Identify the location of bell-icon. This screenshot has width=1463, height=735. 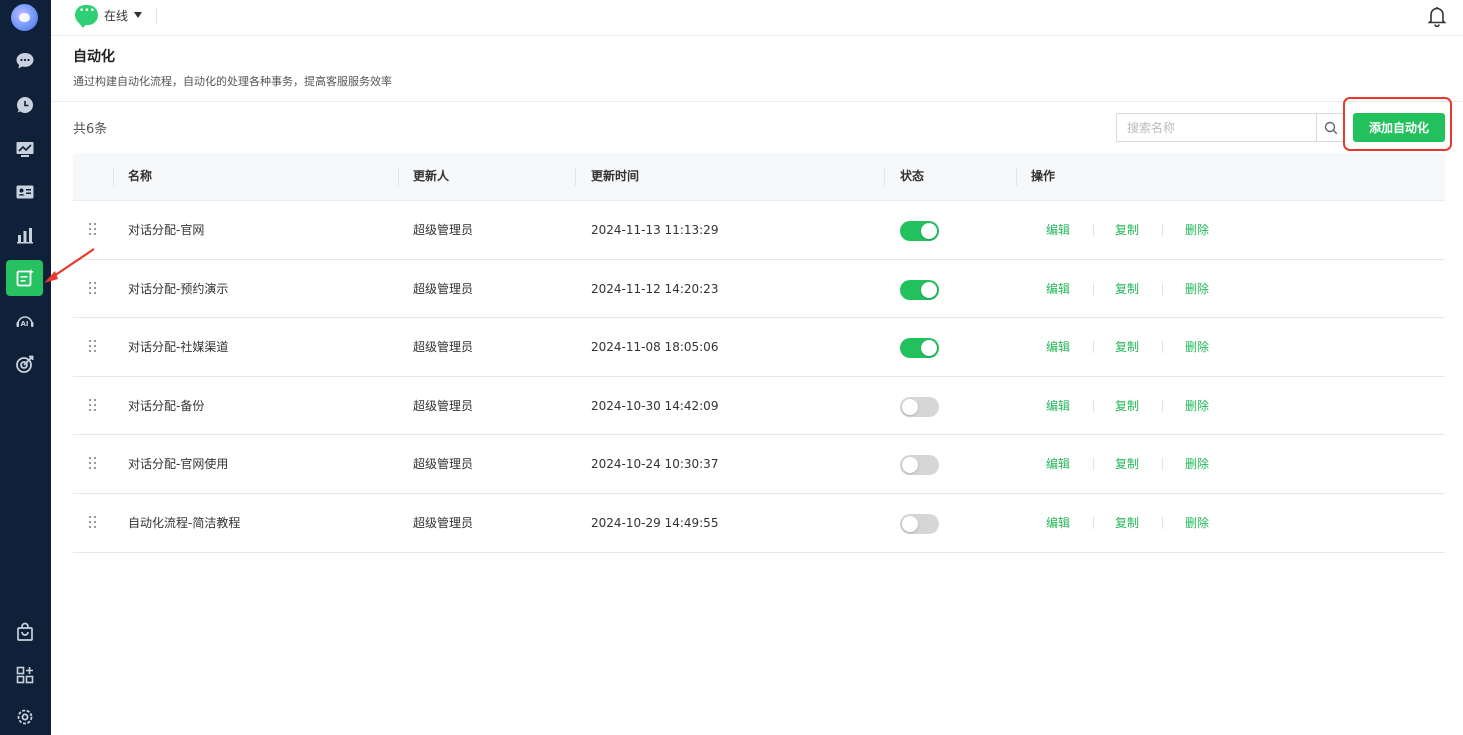
(1437, 16).